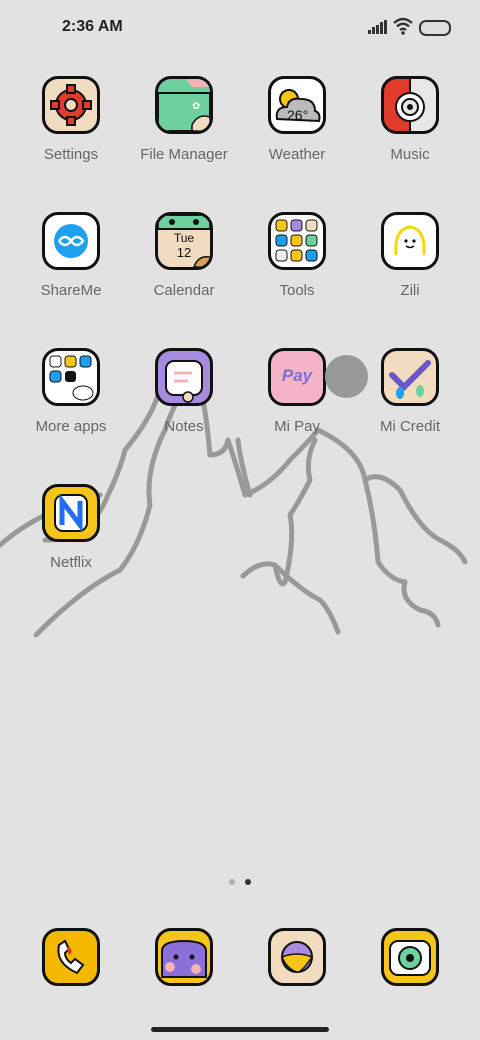 Image resolution: width=480 pixels, height=1040 pixels. What do you see at coordinates (71, 105) in the screenshot?
I see `settings-icon` at bounding box center [71, 105].